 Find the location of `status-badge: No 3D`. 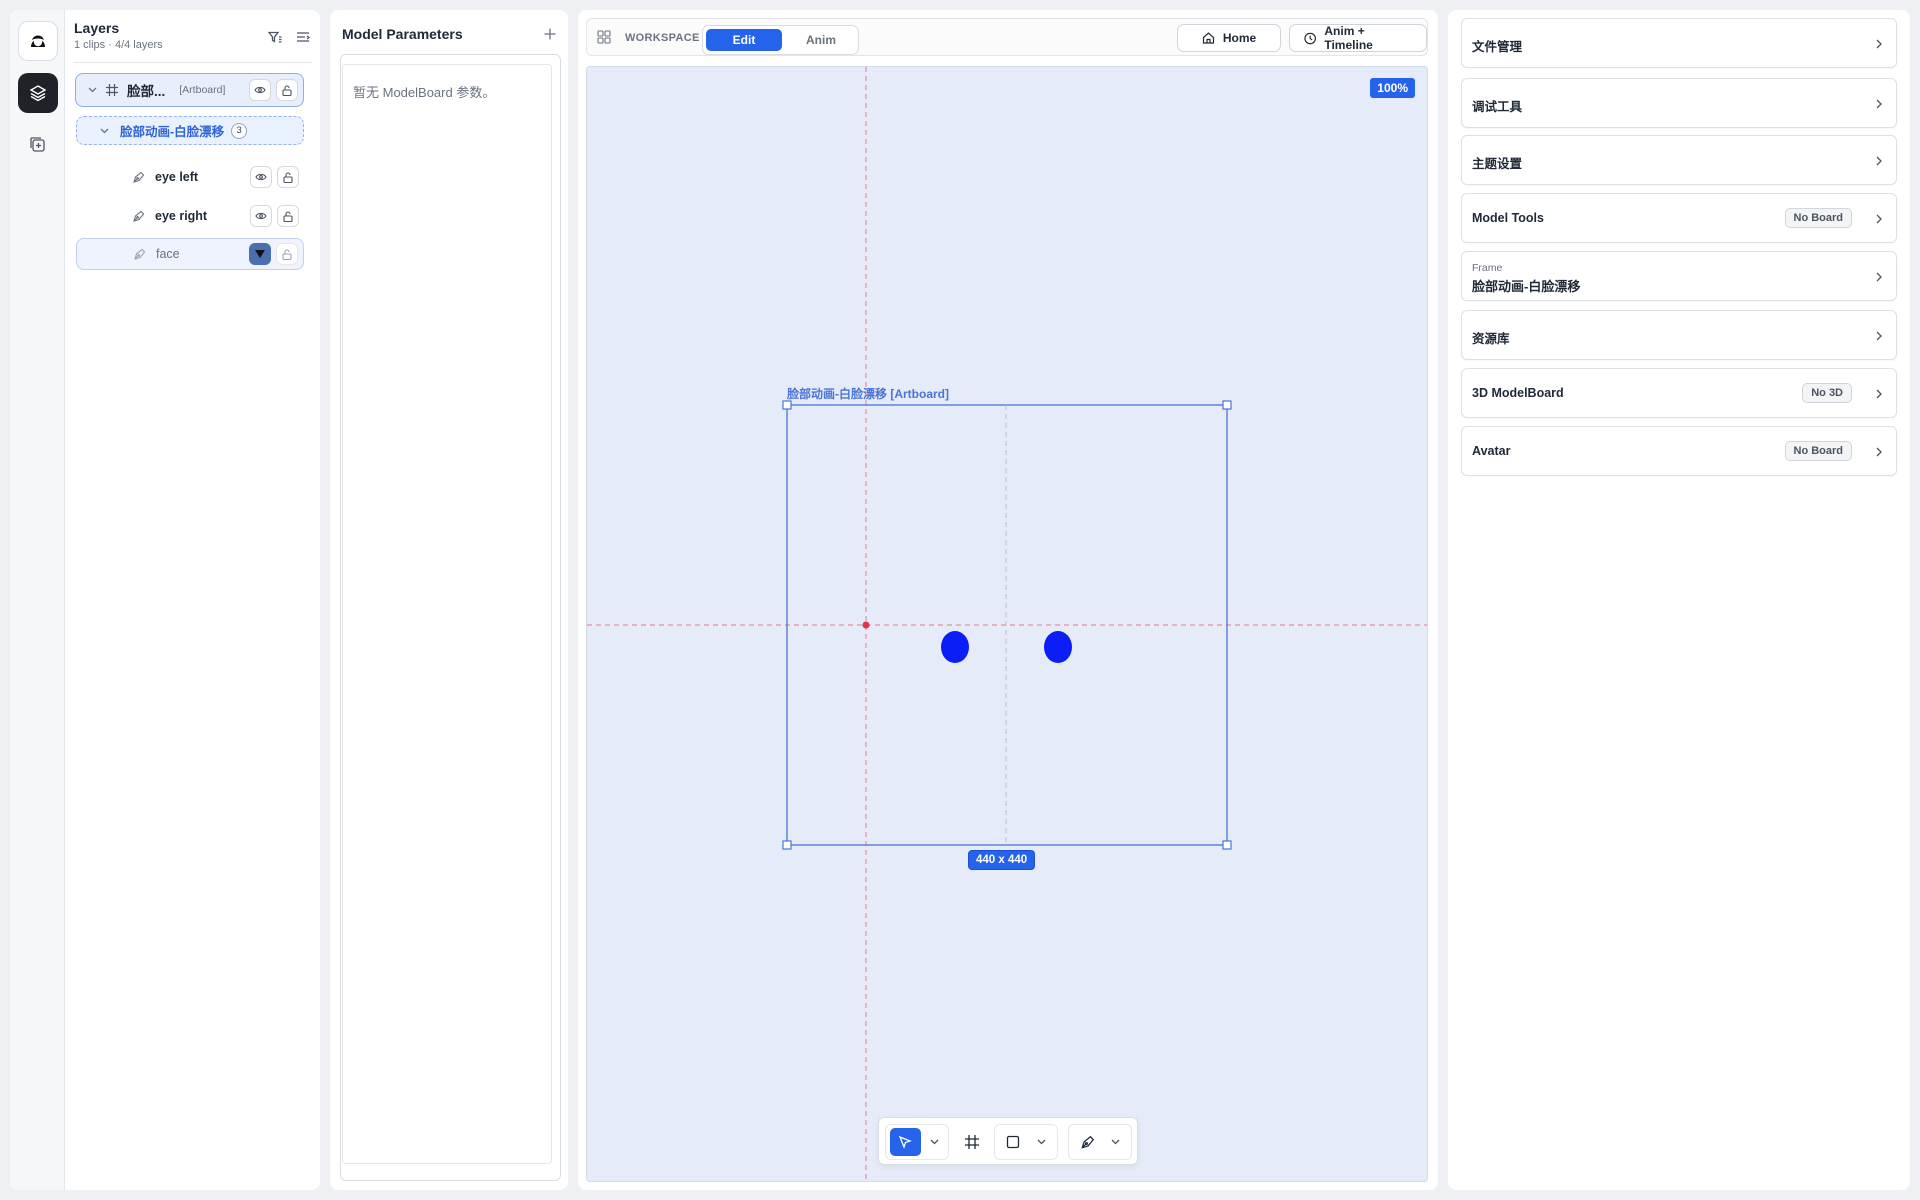

status-badge: No 3D is located at coordinates (1827, 393).